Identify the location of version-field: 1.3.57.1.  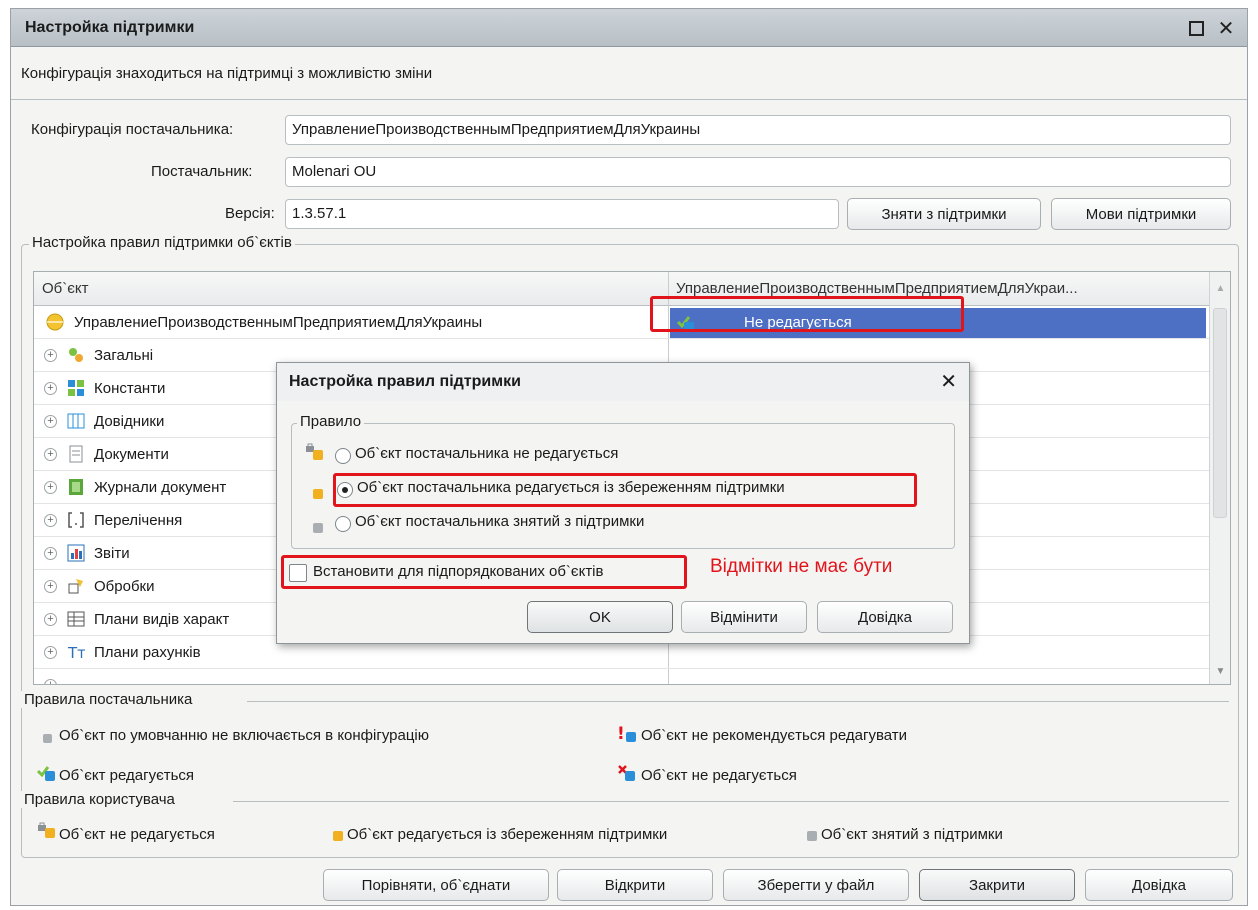
(562, 214).